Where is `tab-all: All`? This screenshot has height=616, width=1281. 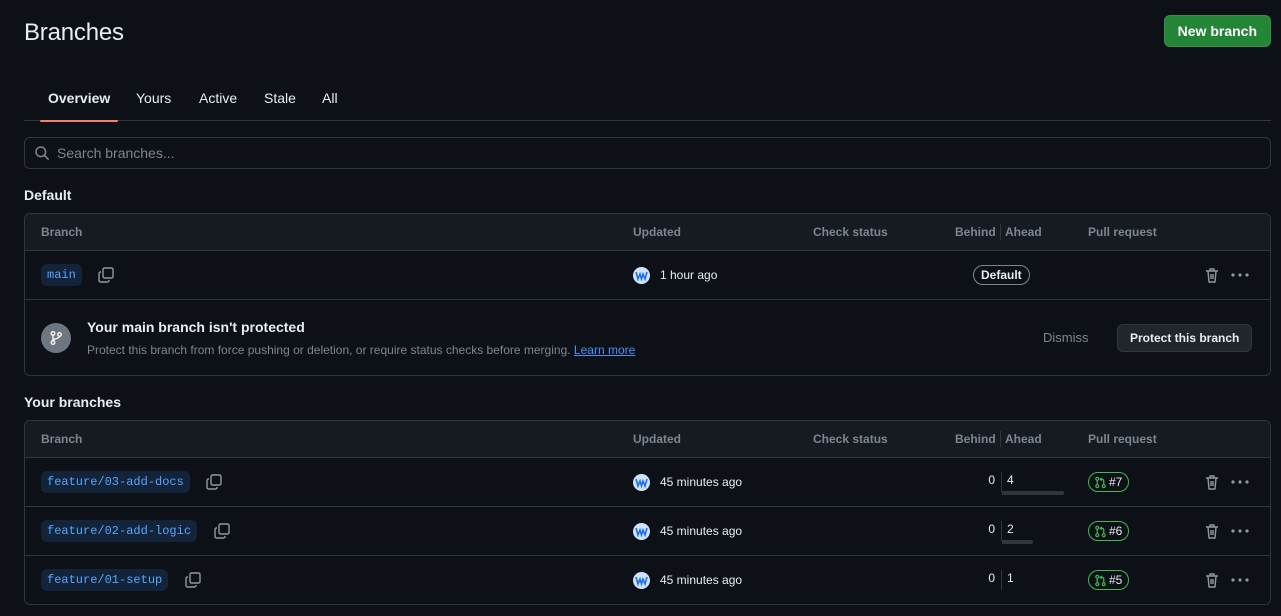
tab-all: All is located at coordinates (330, 99).